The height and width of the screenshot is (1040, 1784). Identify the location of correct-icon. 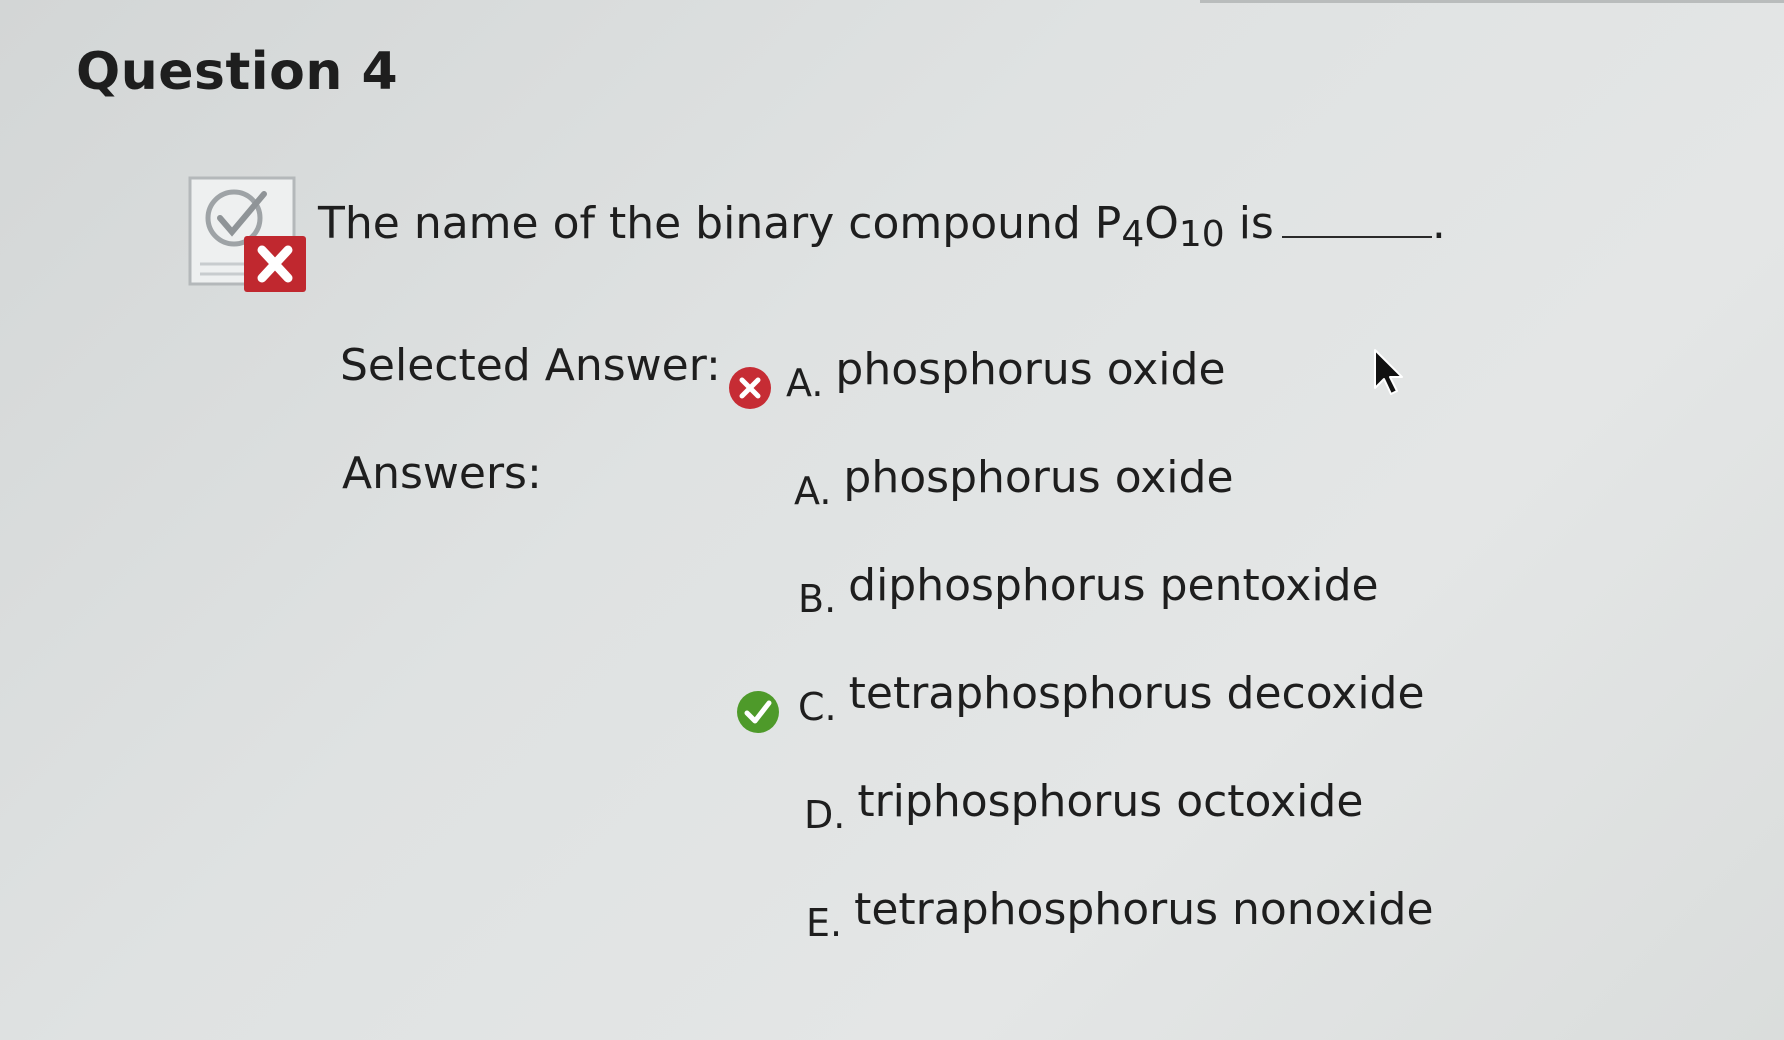
(758, 712).